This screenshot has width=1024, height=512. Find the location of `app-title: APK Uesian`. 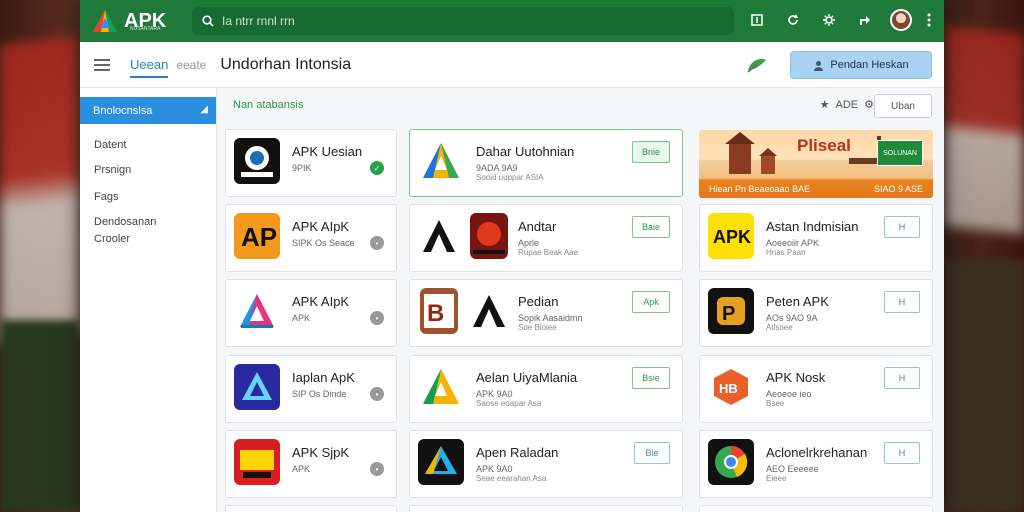

app-title: APK Uesian is located at coordinates (327, 151).